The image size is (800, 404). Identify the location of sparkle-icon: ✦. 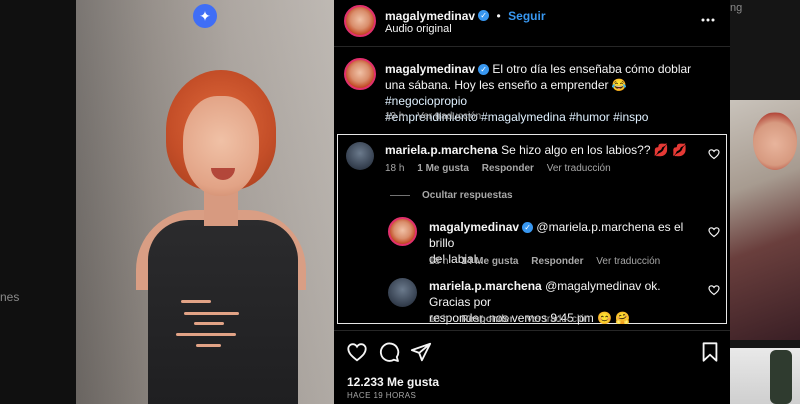
(205, 16).